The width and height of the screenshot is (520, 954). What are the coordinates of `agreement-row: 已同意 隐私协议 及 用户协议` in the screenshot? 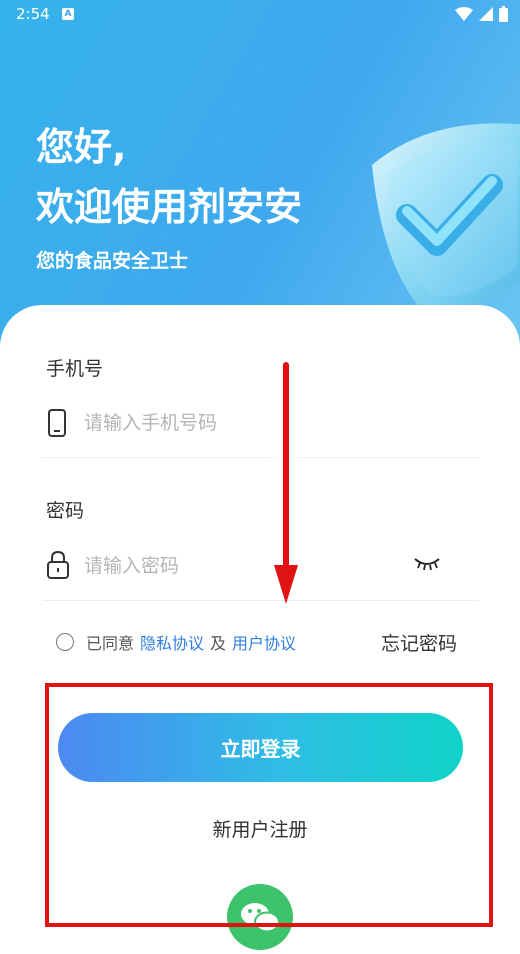 It's located at (176, 642).